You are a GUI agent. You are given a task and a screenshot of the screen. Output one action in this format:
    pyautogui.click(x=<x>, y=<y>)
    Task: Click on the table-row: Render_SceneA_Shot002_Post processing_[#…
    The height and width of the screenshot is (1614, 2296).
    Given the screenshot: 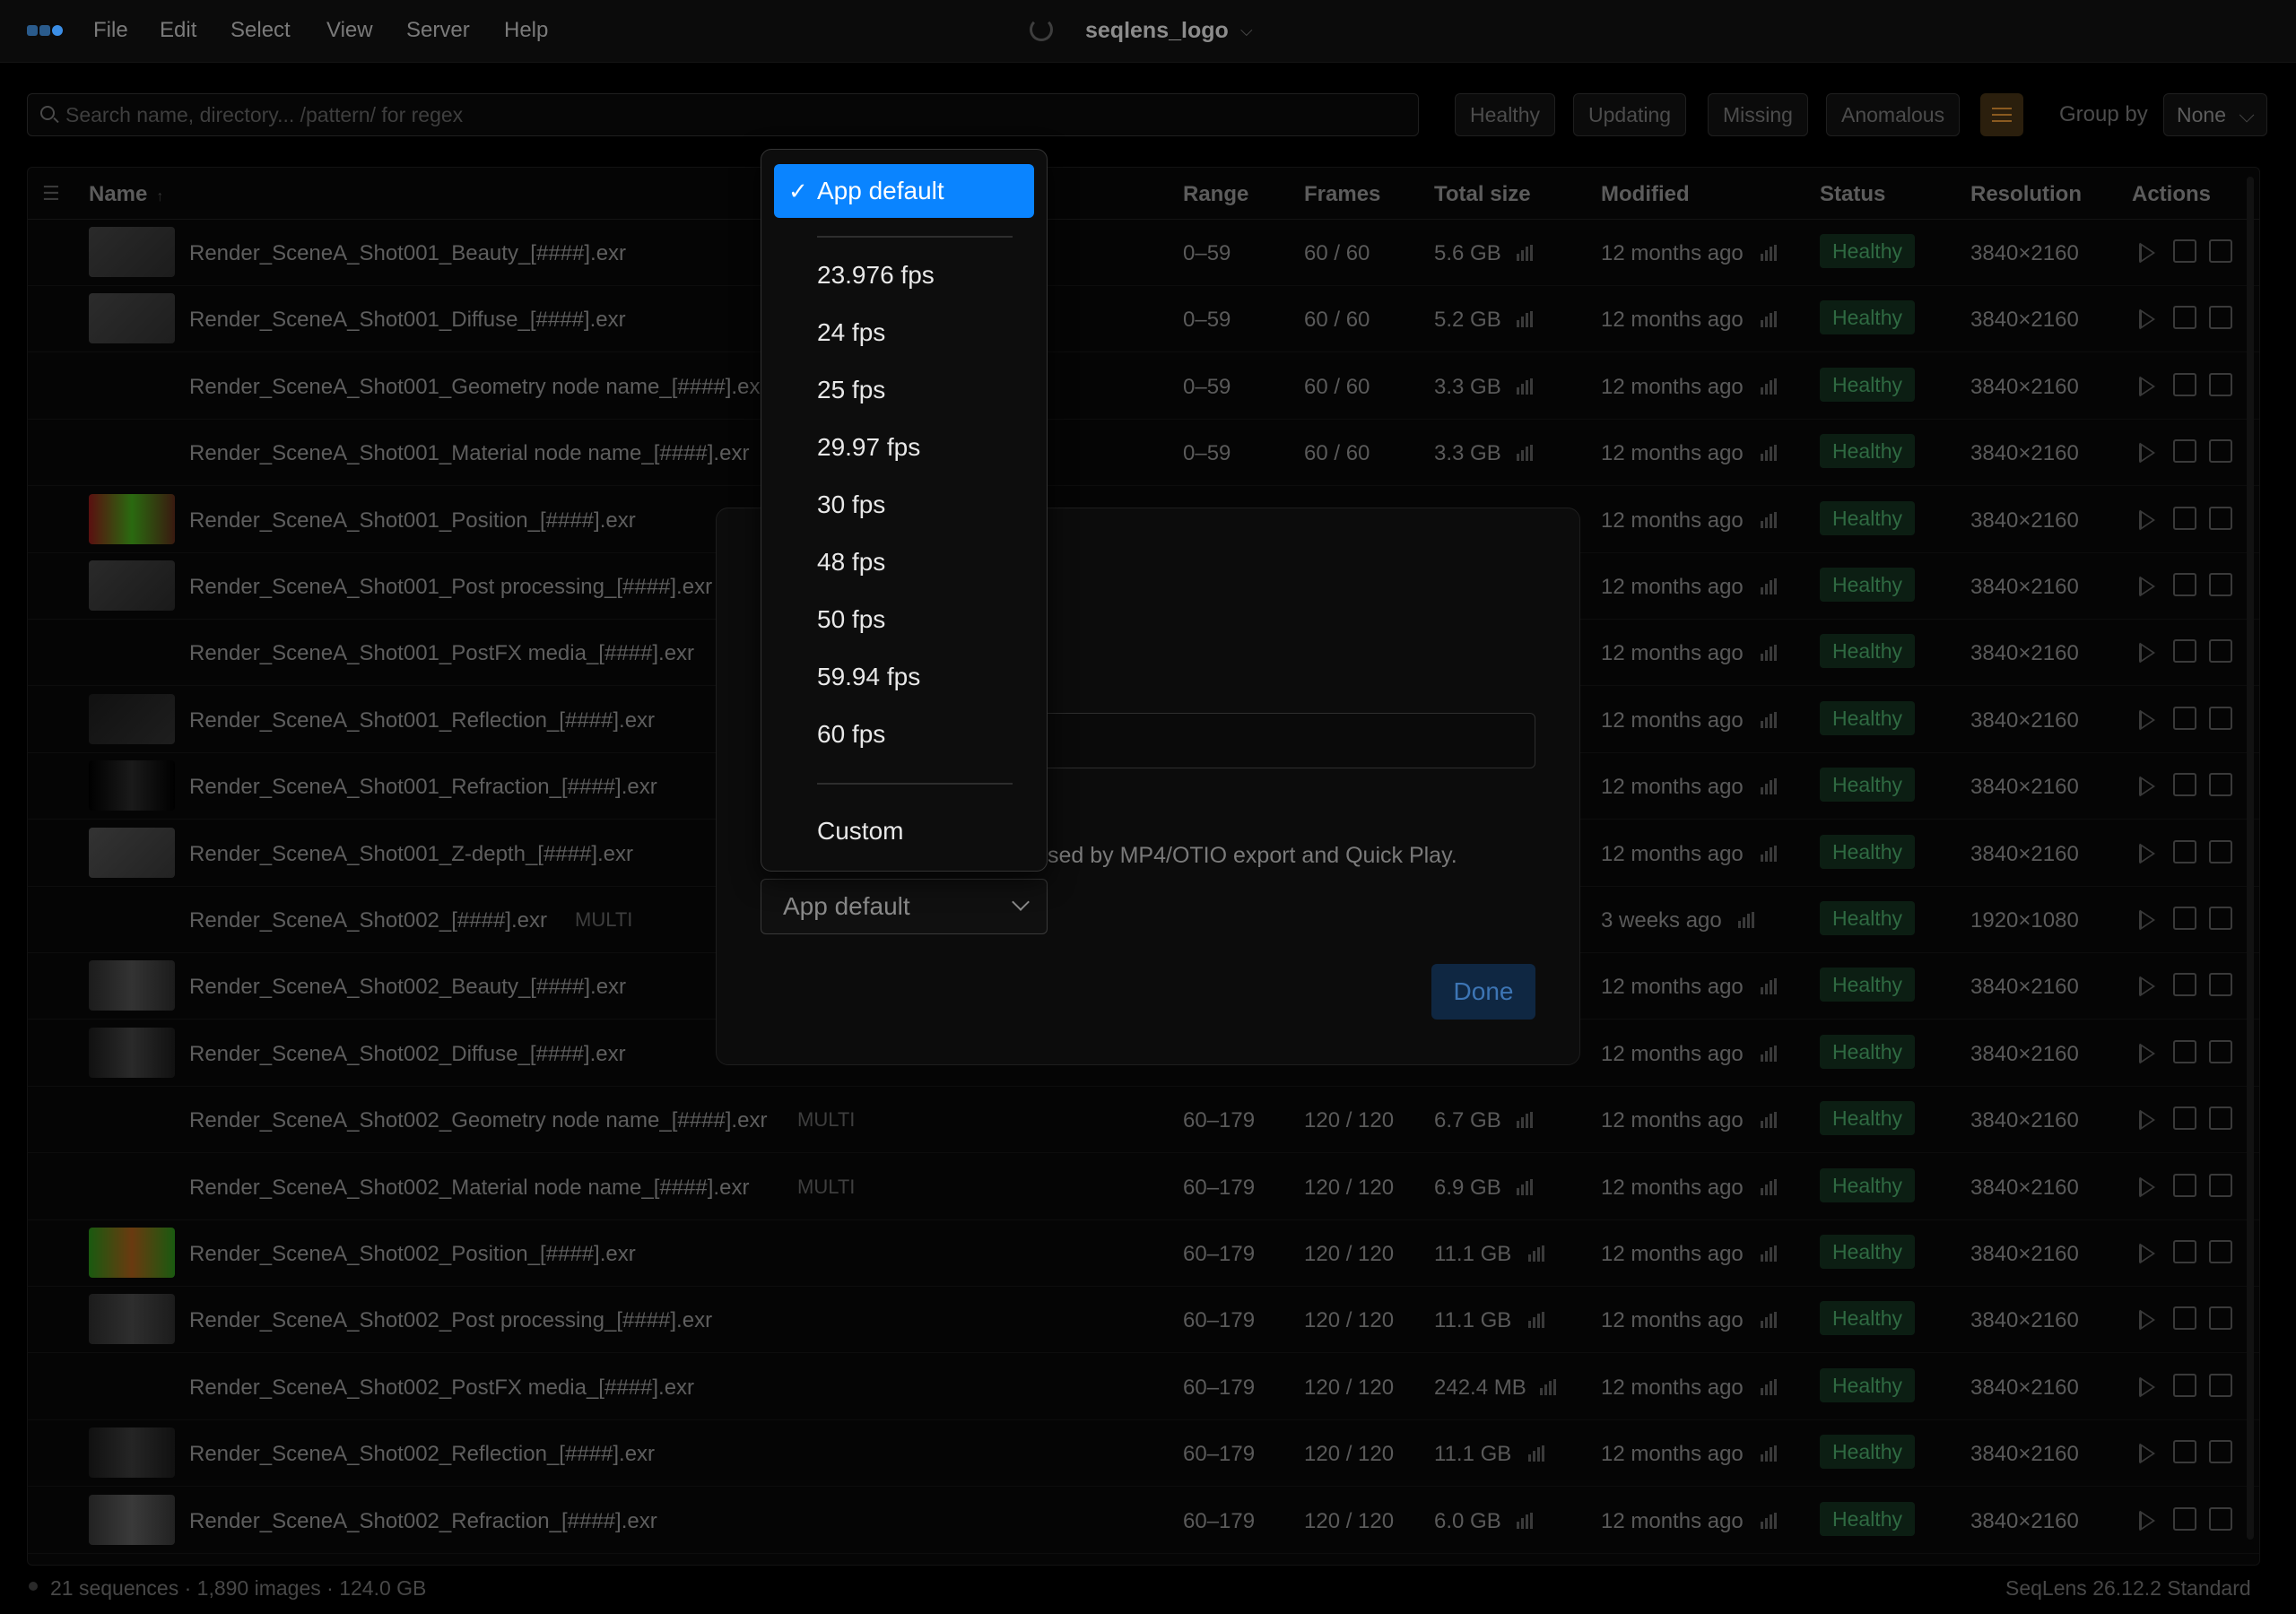 What is the action you would take?
    pyautogui.click(x=1143, y=1320)
    